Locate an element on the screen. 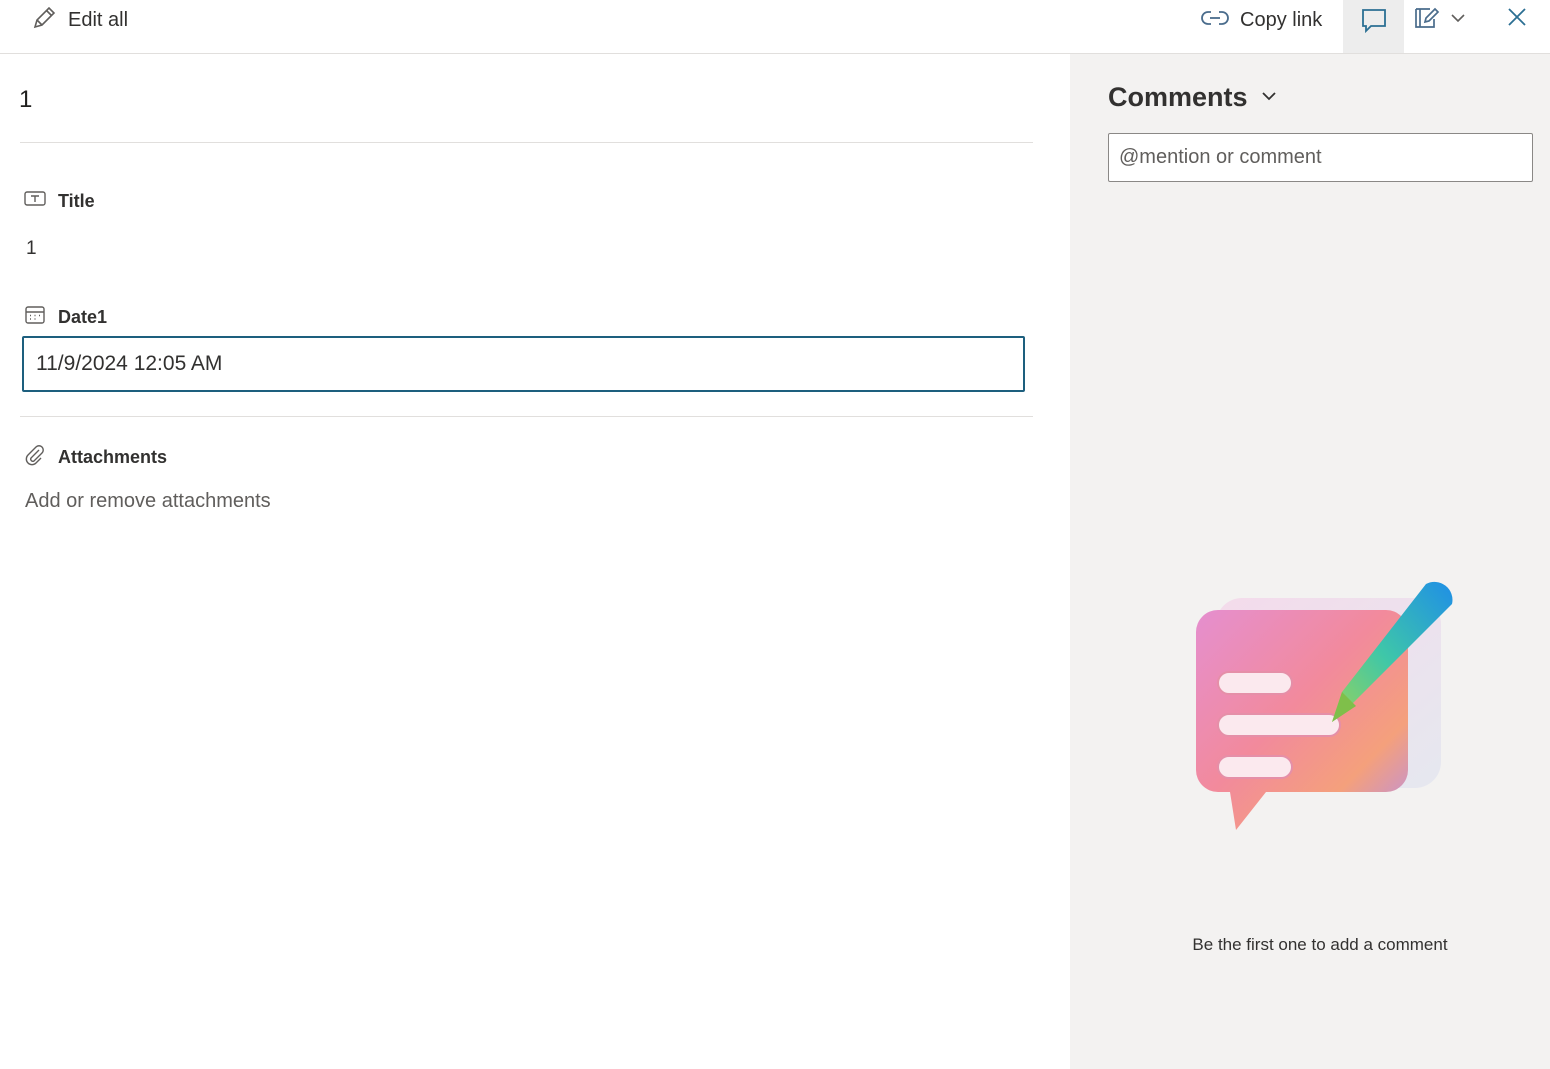 This screenshot has width=1550, height=1069. calendar-icon is located at coordinates (35, 317).